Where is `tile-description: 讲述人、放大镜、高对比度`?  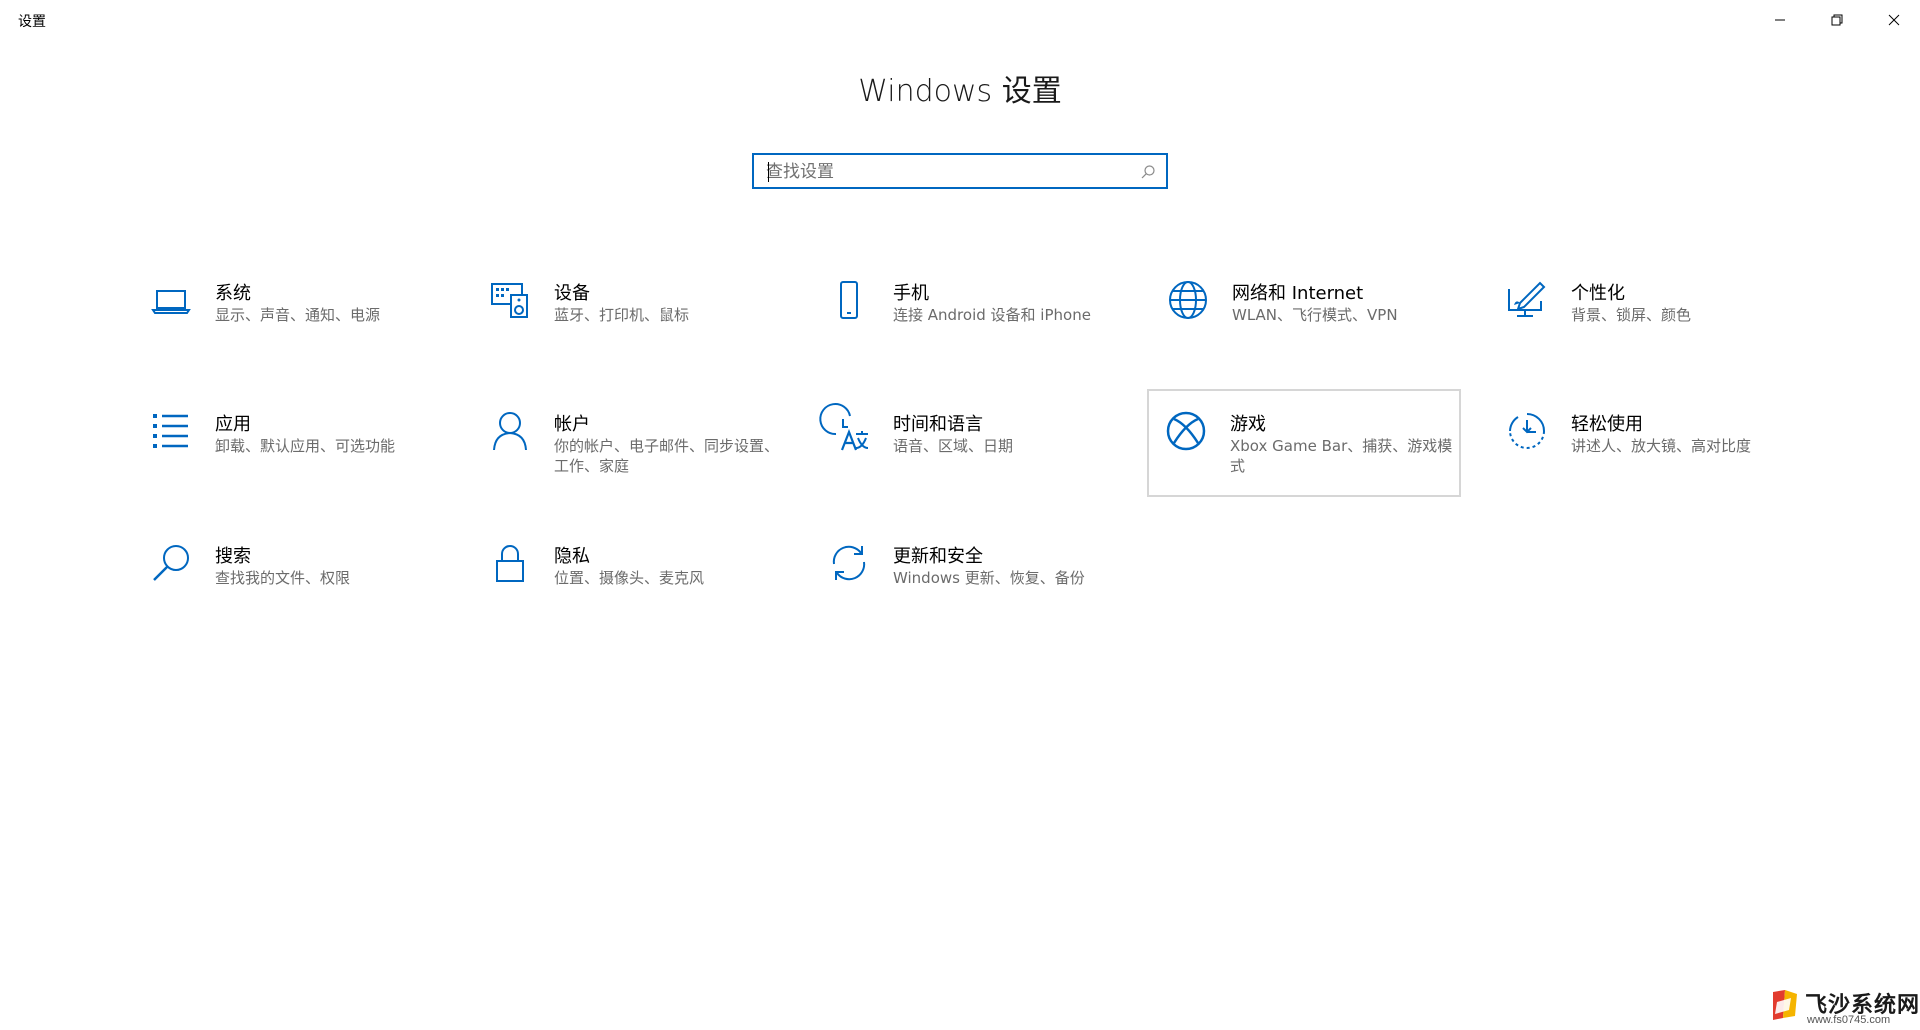 tile-description: 讲述人、放大镜、高对比度 is located at coordinates (1661, 446).